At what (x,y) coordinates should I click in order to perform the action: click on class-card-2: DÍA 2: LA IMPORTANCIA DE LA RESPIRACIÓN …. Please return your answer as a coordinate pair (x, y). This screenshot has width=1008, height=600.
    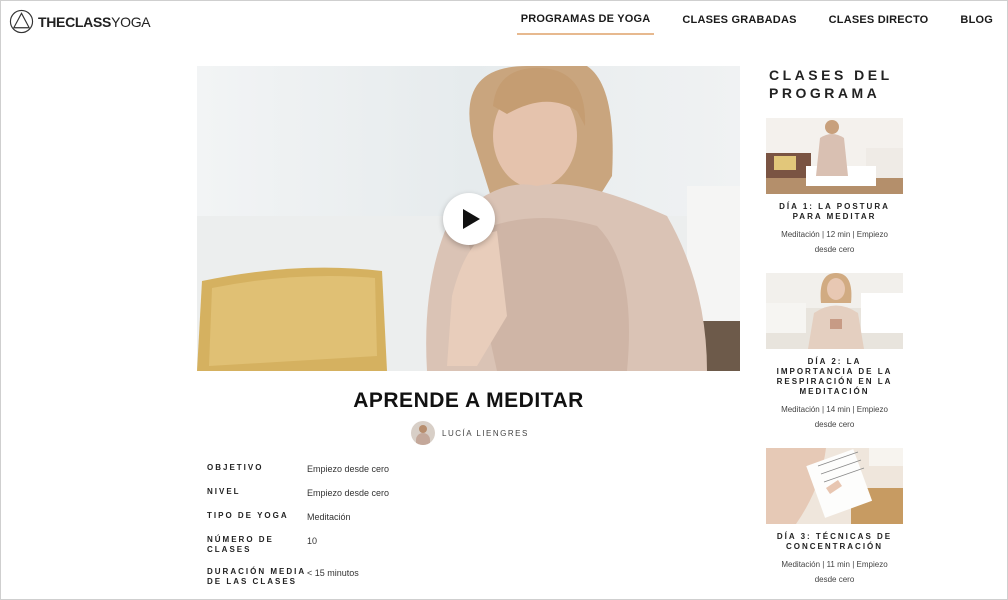
    Looking at the image, I should click on (834, 352).